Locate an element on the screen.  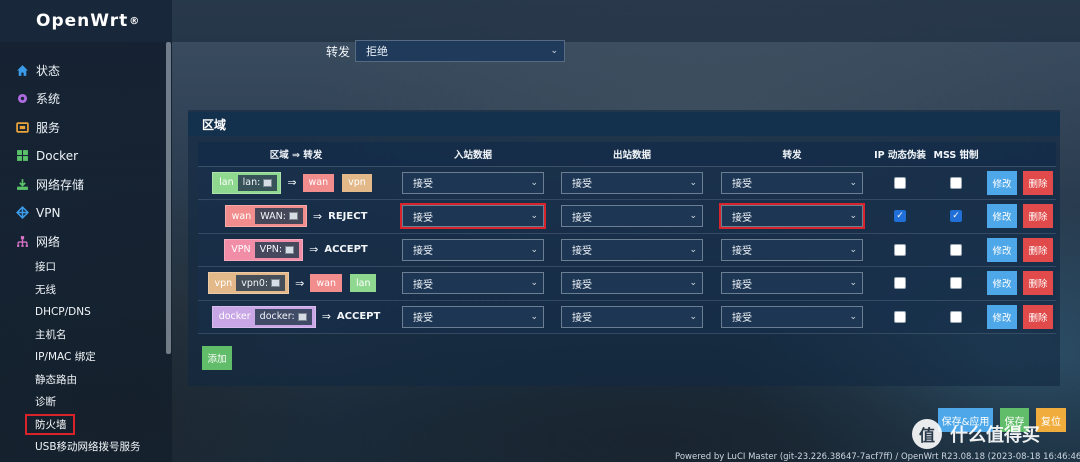
zone-devices: WAN: is located at coordinates (279, 216).